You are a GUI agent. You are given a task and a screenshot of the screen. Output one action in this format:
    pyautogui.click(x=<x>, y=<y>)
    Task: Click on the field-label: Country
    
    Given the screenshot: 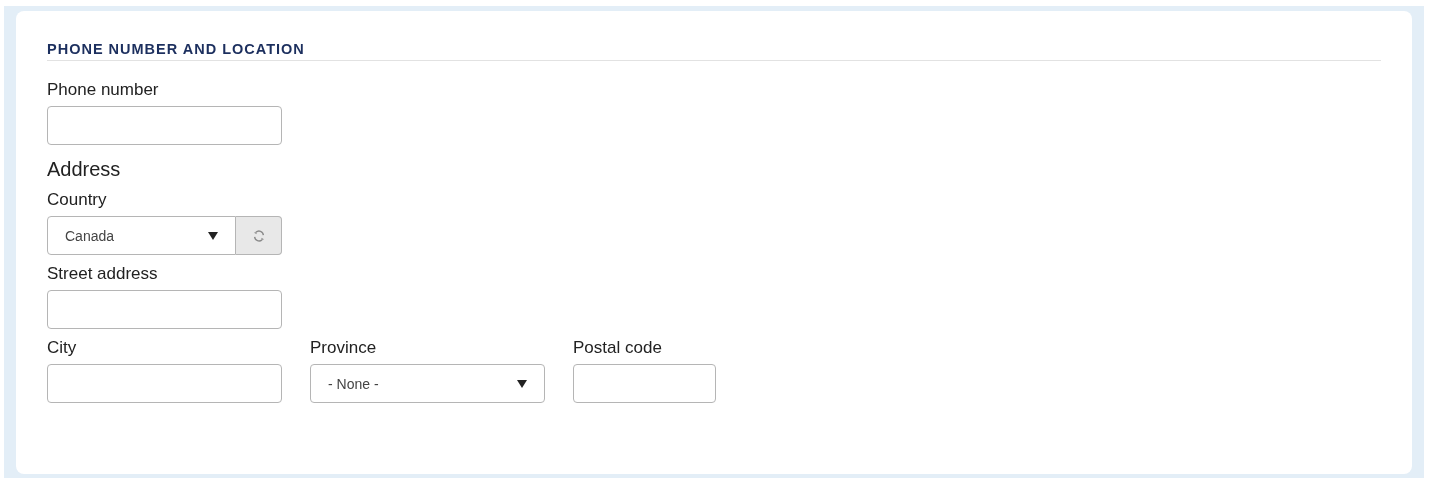 What is the action you would take?
    pyautogui.click(x=77, y=200)
    